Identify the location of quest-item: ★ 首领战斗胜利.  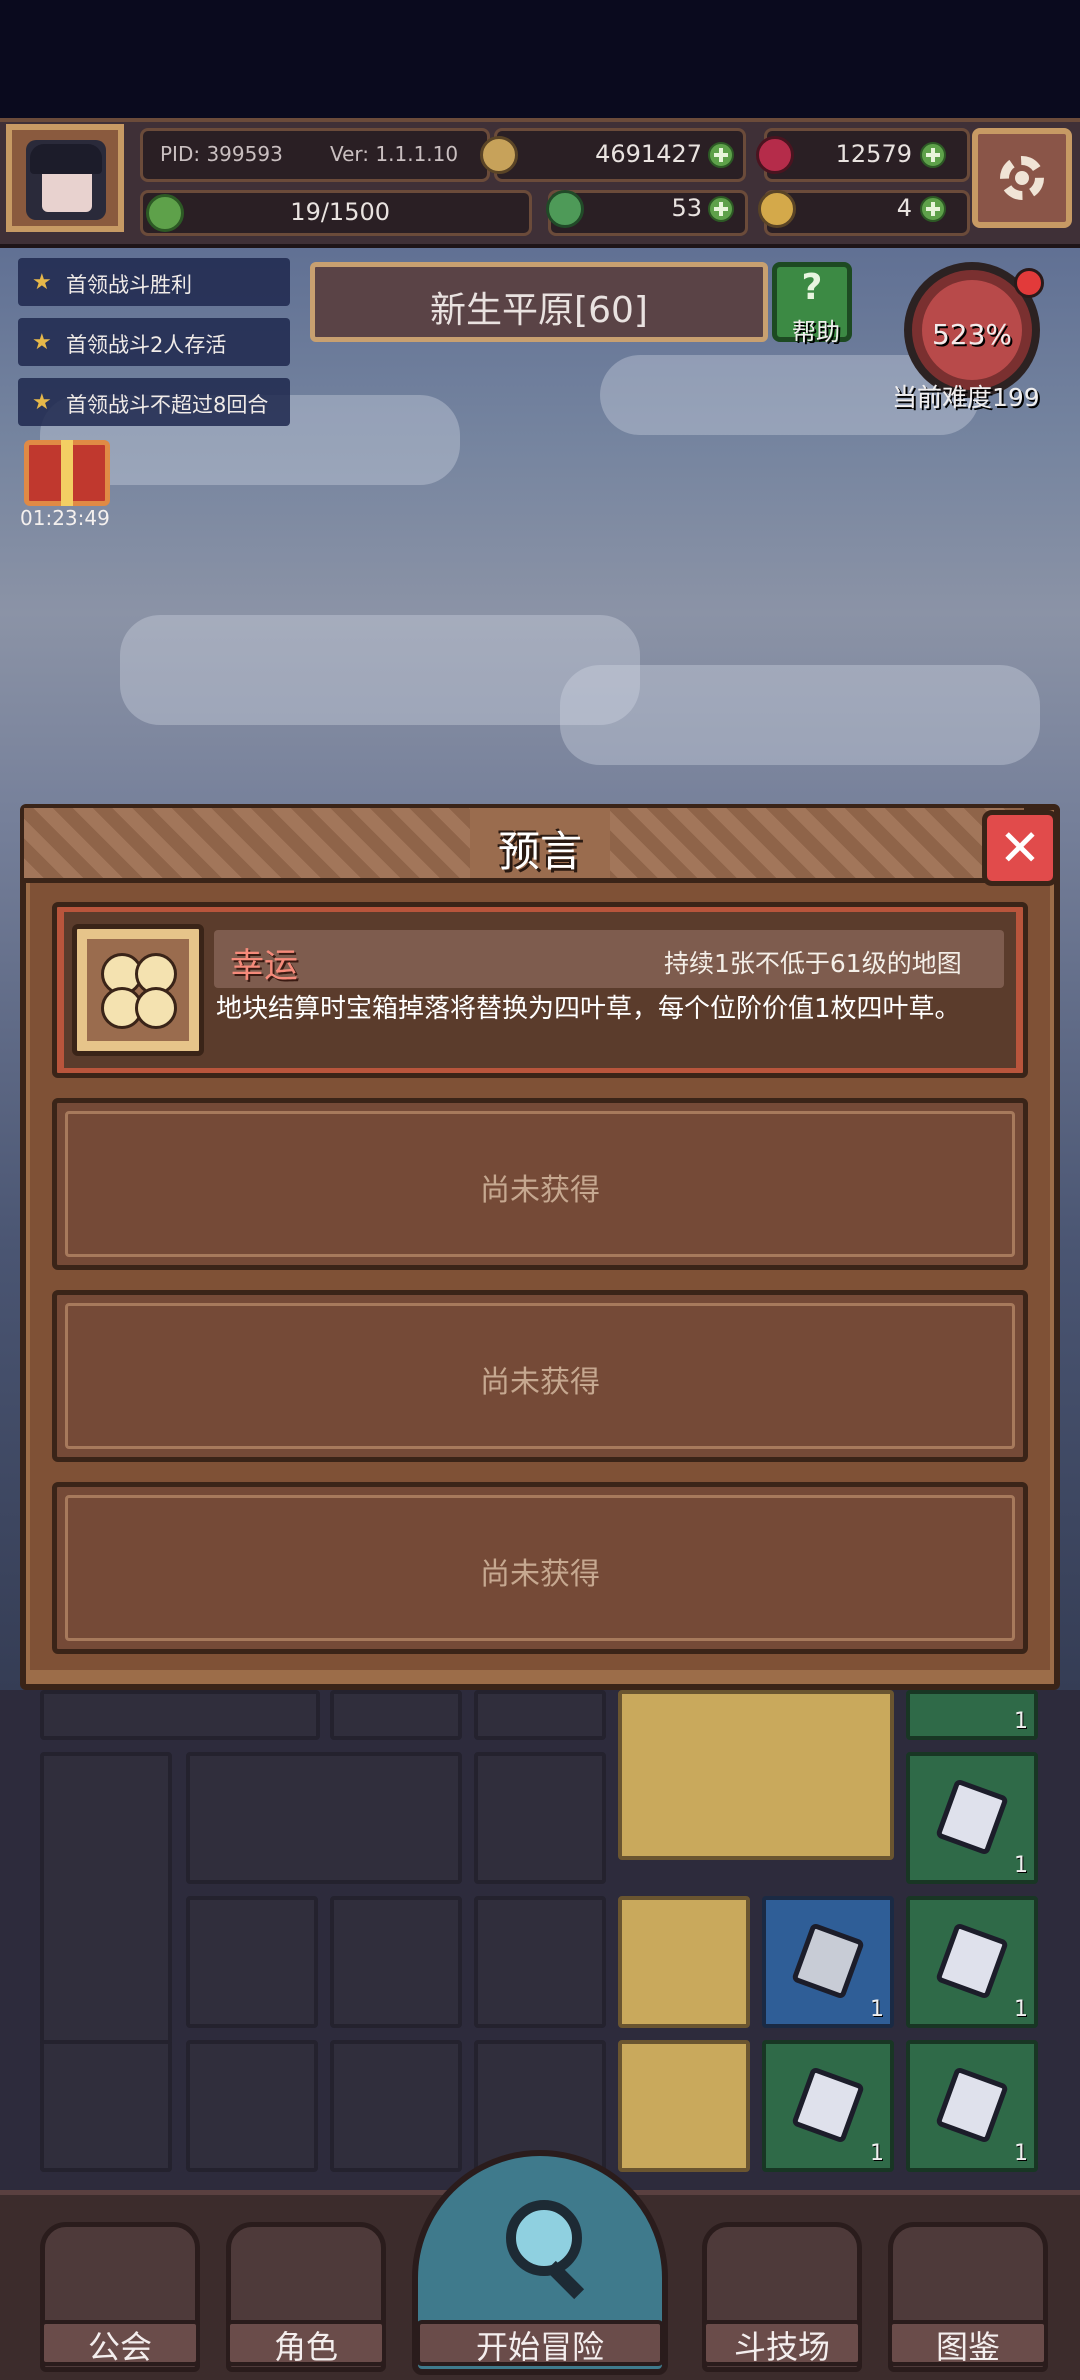
(154, 282).